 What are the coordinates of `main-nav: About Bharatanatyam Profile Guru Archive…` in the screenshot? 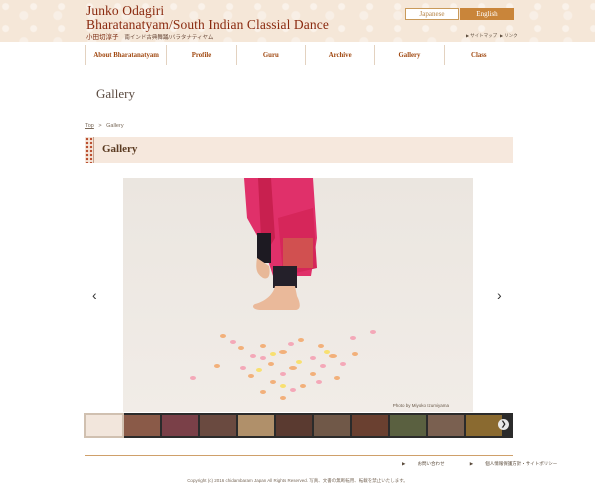 It's located at (299, 55).